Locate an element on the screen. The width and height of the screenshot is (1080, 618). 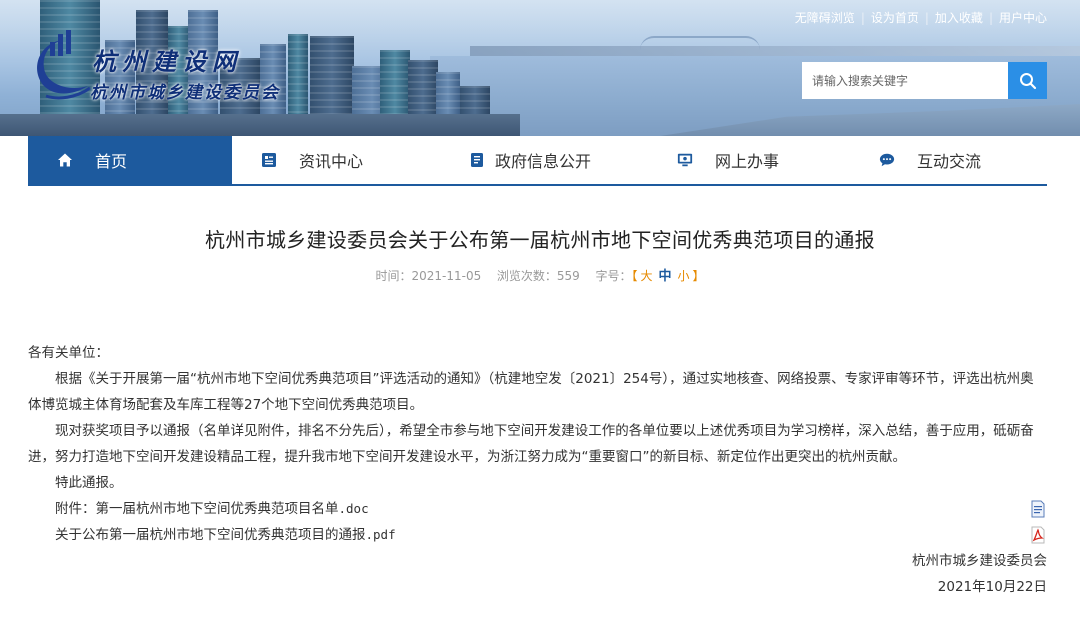
font-size-medium: 中 is located at coordinates (665, 276).